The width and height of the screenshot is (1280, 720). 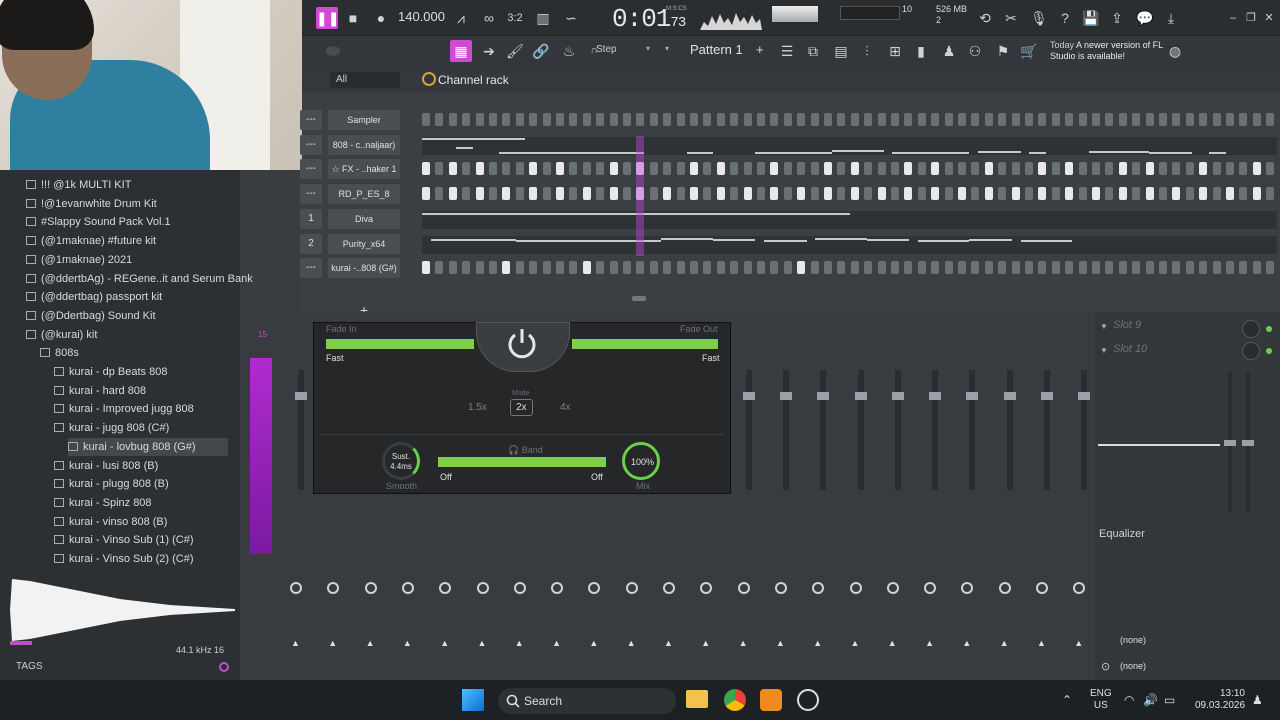 I want to click on step-edit-icon: ▥, so click(x=543, y=18).